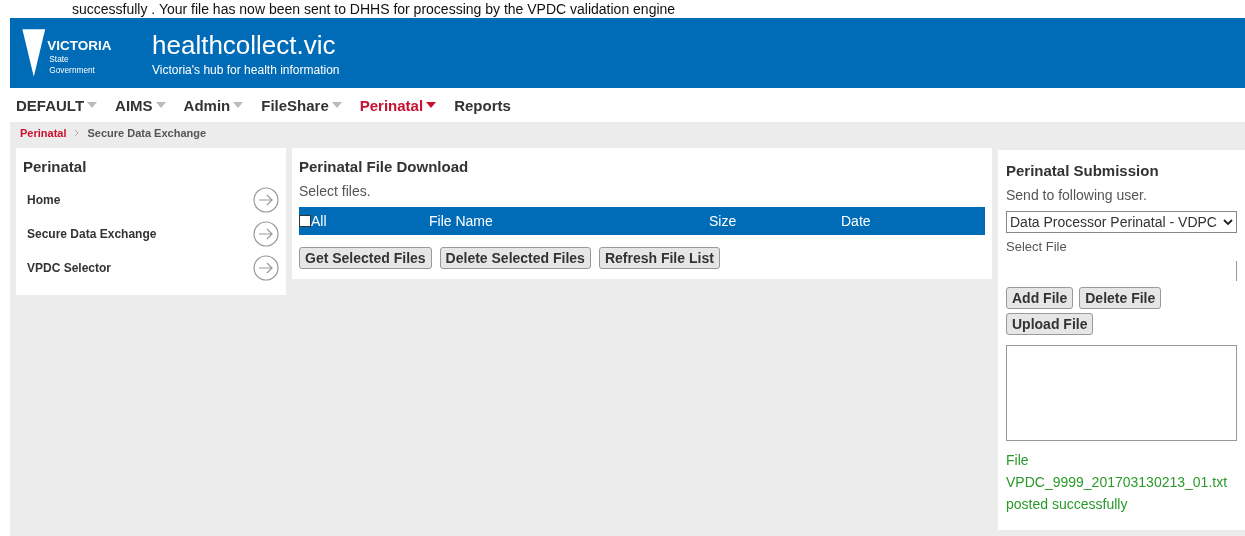  Describe the element at coordinates (365, 258) in the screenshot. I see `action-button: Get Selected Files` at that location.